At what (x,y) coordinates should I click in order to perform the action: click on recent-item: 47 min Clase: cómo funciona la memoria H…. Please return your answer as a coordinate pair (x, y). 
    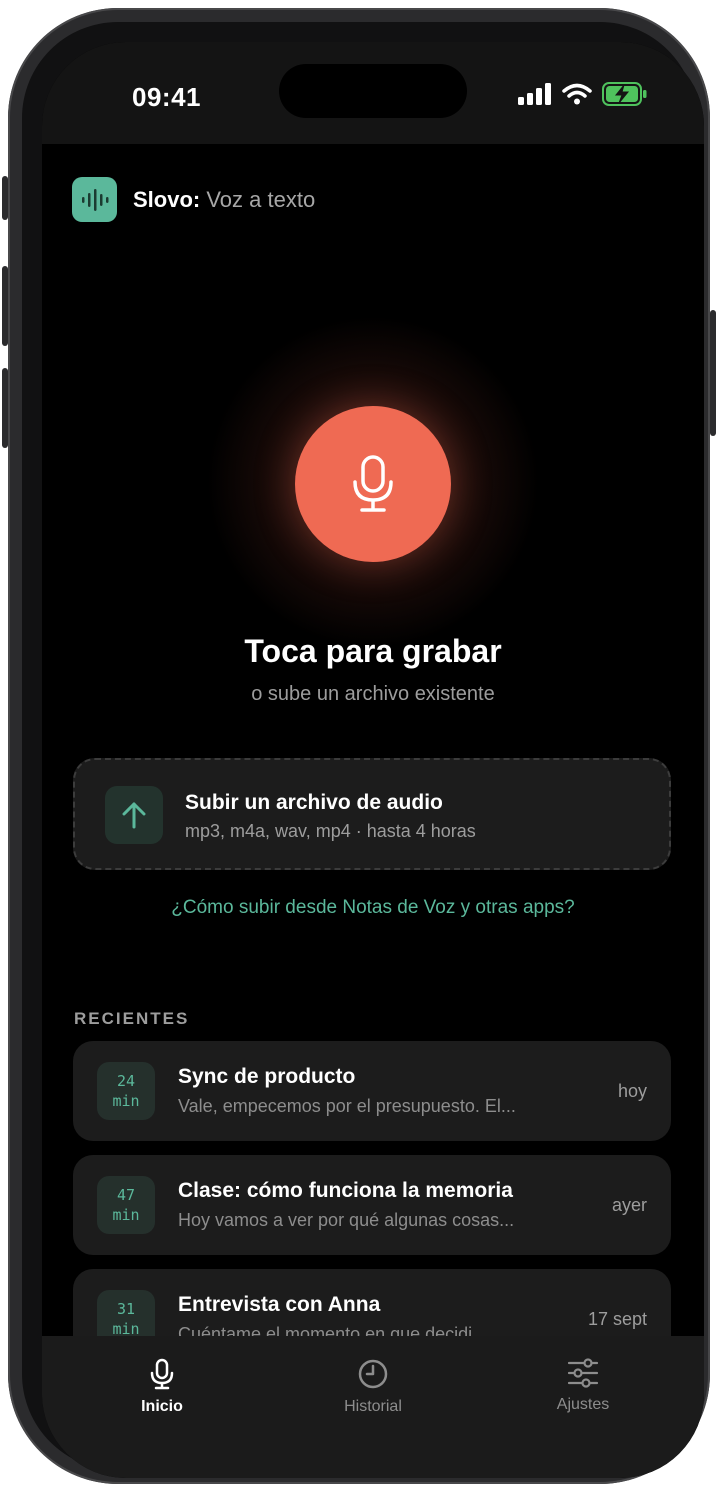
    Looking at the image, I should click on (372, 1205).